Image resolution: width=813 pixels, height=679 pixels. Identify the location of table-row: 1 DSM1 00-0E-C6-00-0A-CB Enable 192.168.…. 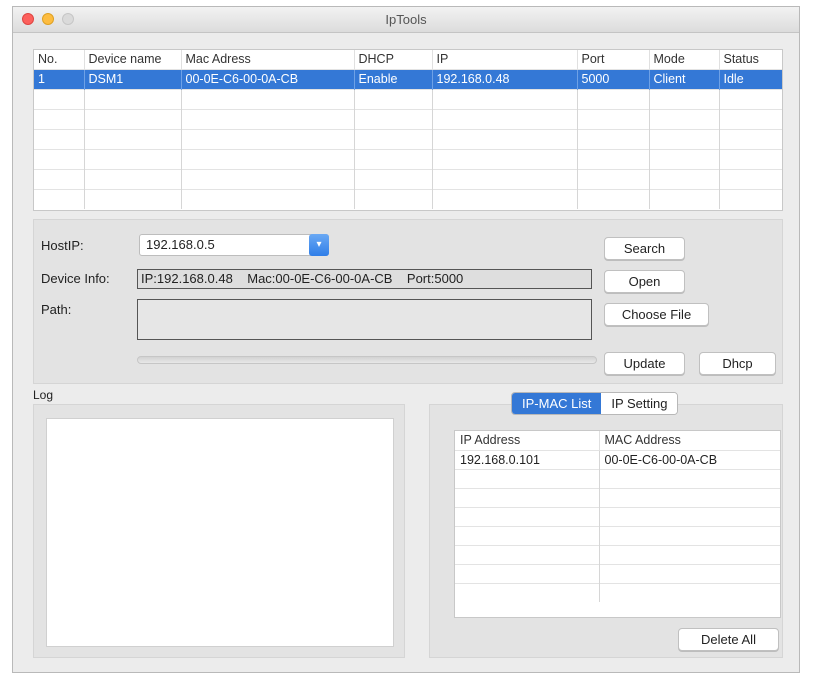
(408, 78).